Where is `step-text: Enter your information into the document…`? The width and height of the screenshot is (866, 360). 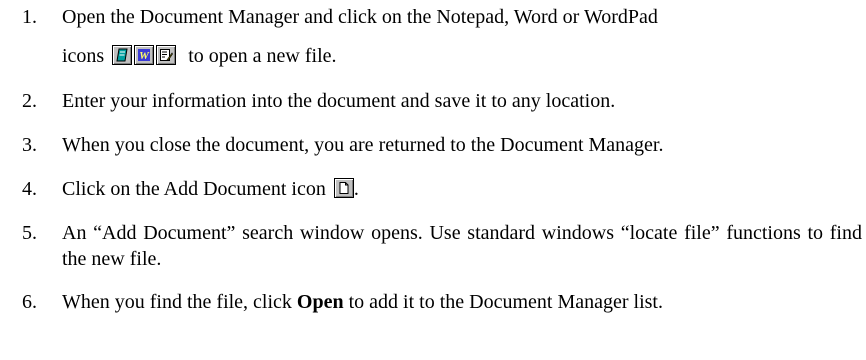 step-text: Enter your information into the document… is located at coordinates (339, 101).